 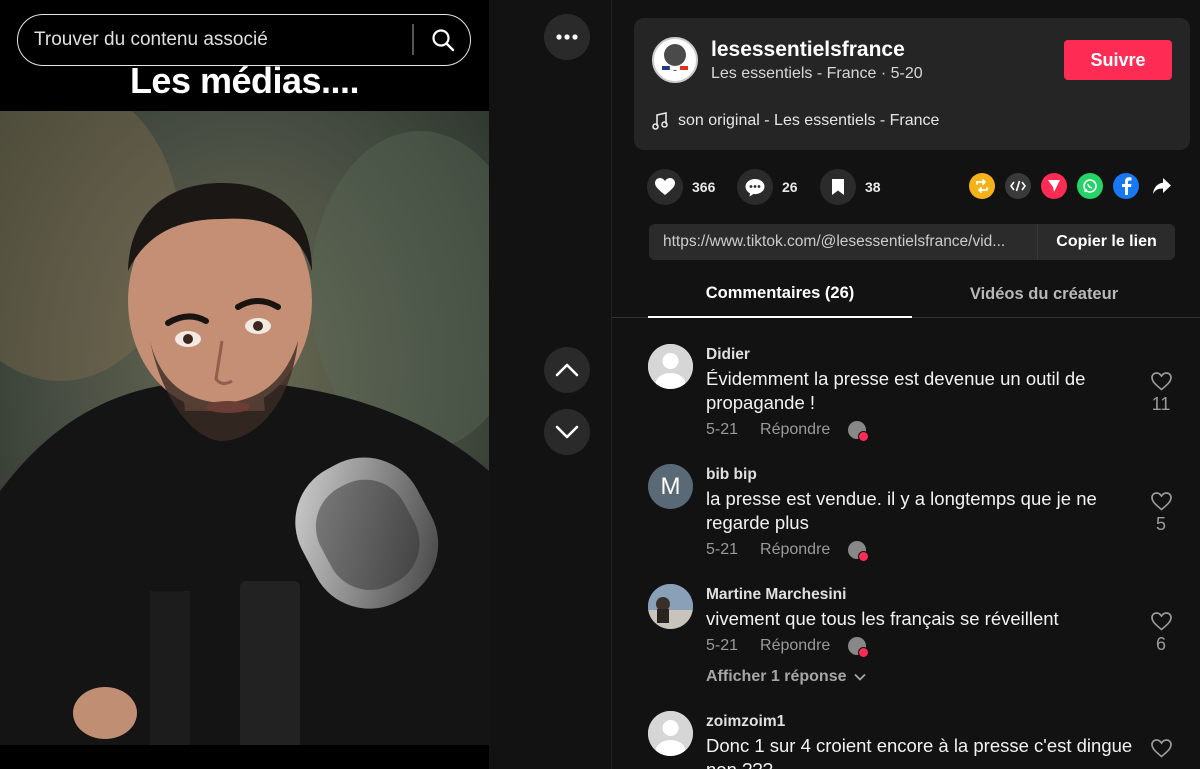 I want to click on embed-icon, so click(x=1018, y=186).